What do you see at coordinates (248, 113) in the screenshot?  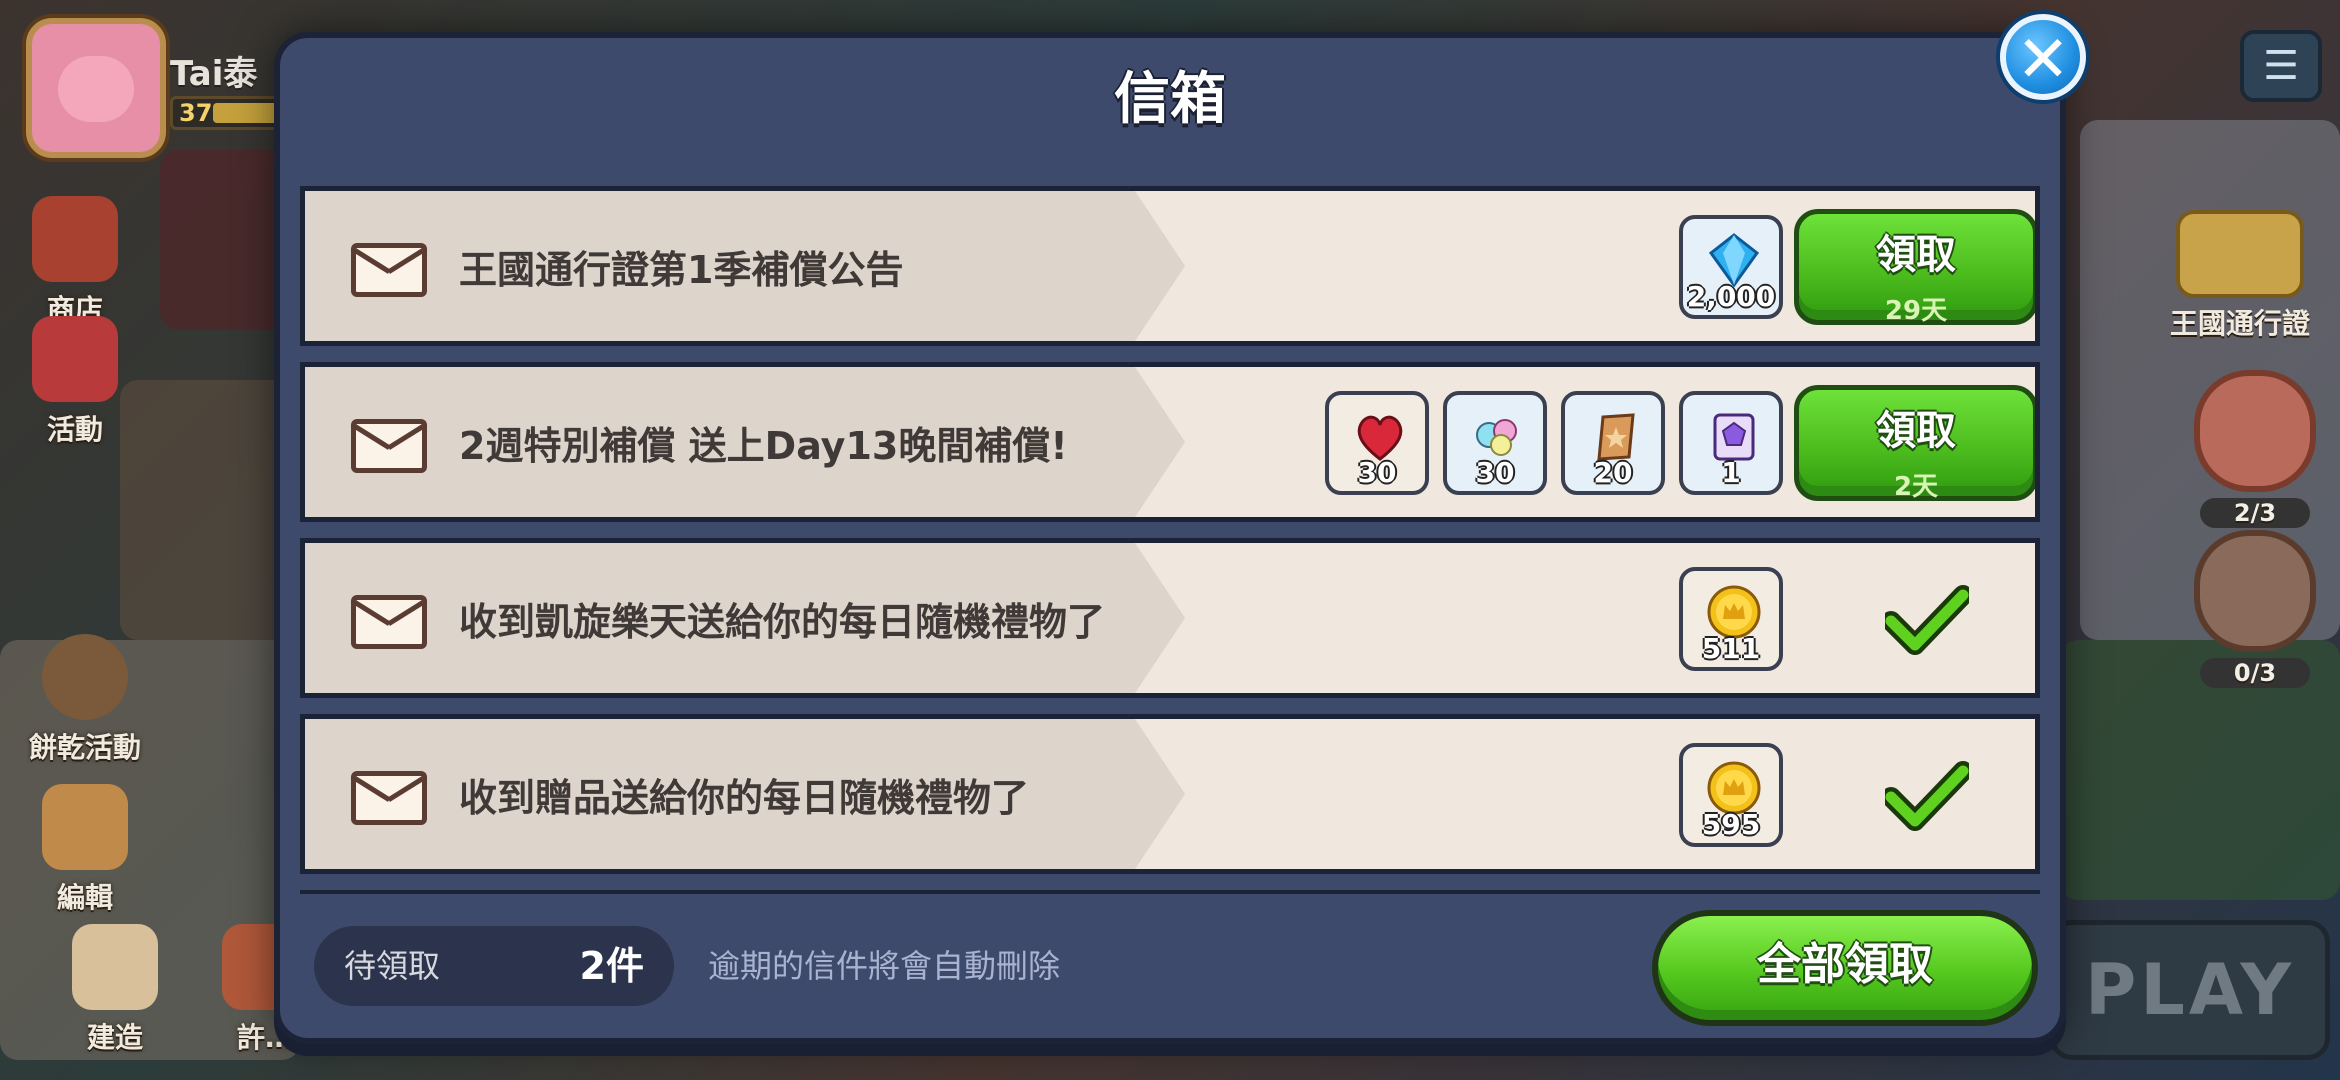 I see `xp-bar` at bounding box center [248, 113].